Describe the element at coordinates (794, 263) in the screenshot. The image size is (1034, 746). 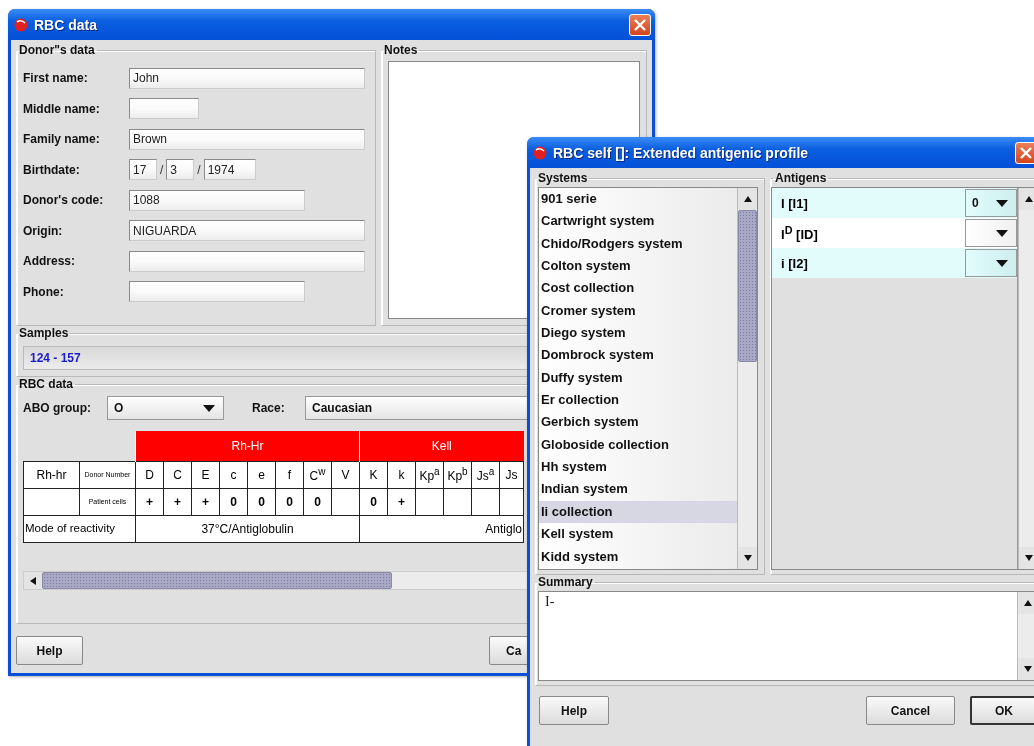
I see `antigen-name: i [I2]` at that location.